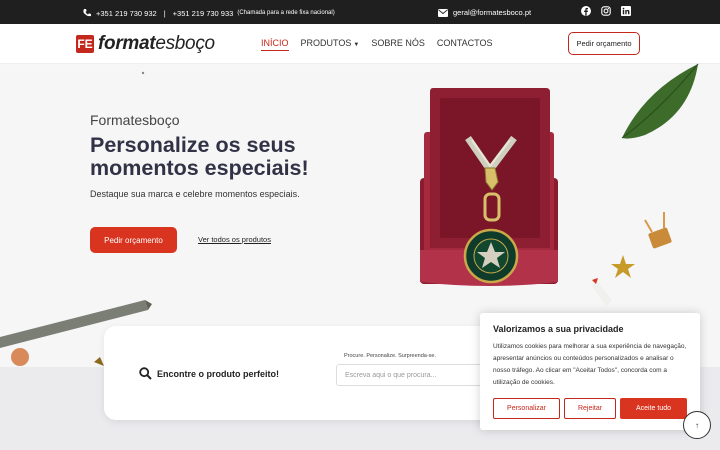  What do you see at coordinates (275, 44) in the screenshot?
I see `nav-item-inicio: INÍCIO` at bounding box center [275, 44].